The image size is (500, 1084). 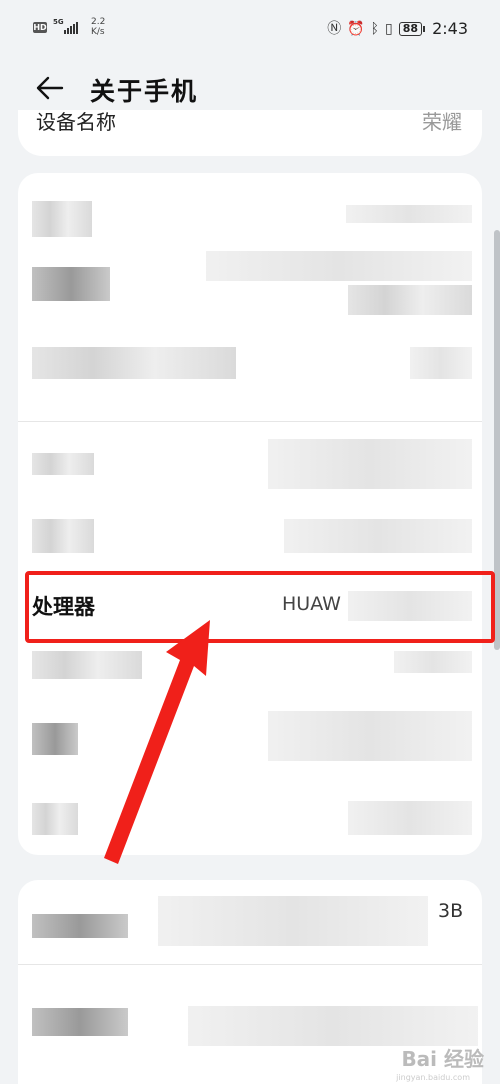 I want to click on arrow-left-icon, so click(x=50, y=88).